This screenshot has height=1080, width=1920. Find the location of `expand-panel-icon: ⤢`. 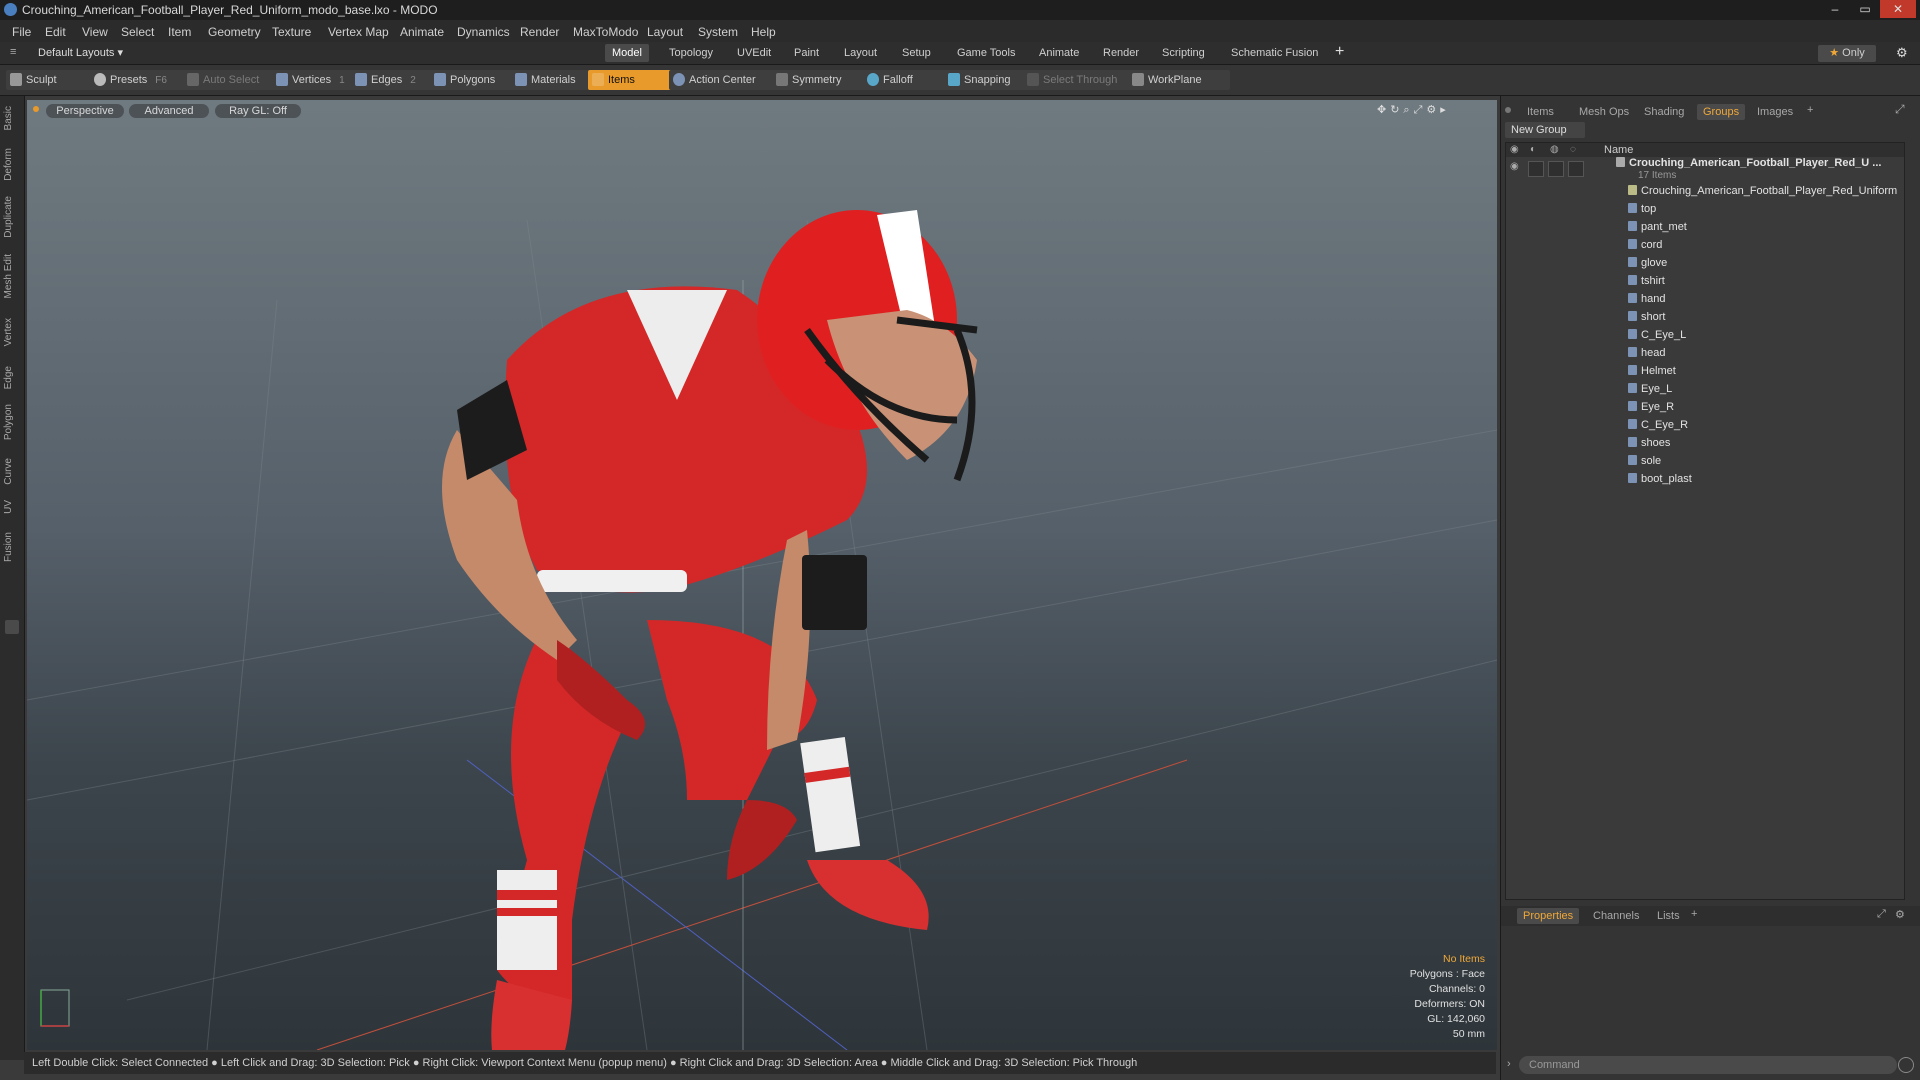

expand-panel-icon: ⤢ is located at coordinates (1900, 109).